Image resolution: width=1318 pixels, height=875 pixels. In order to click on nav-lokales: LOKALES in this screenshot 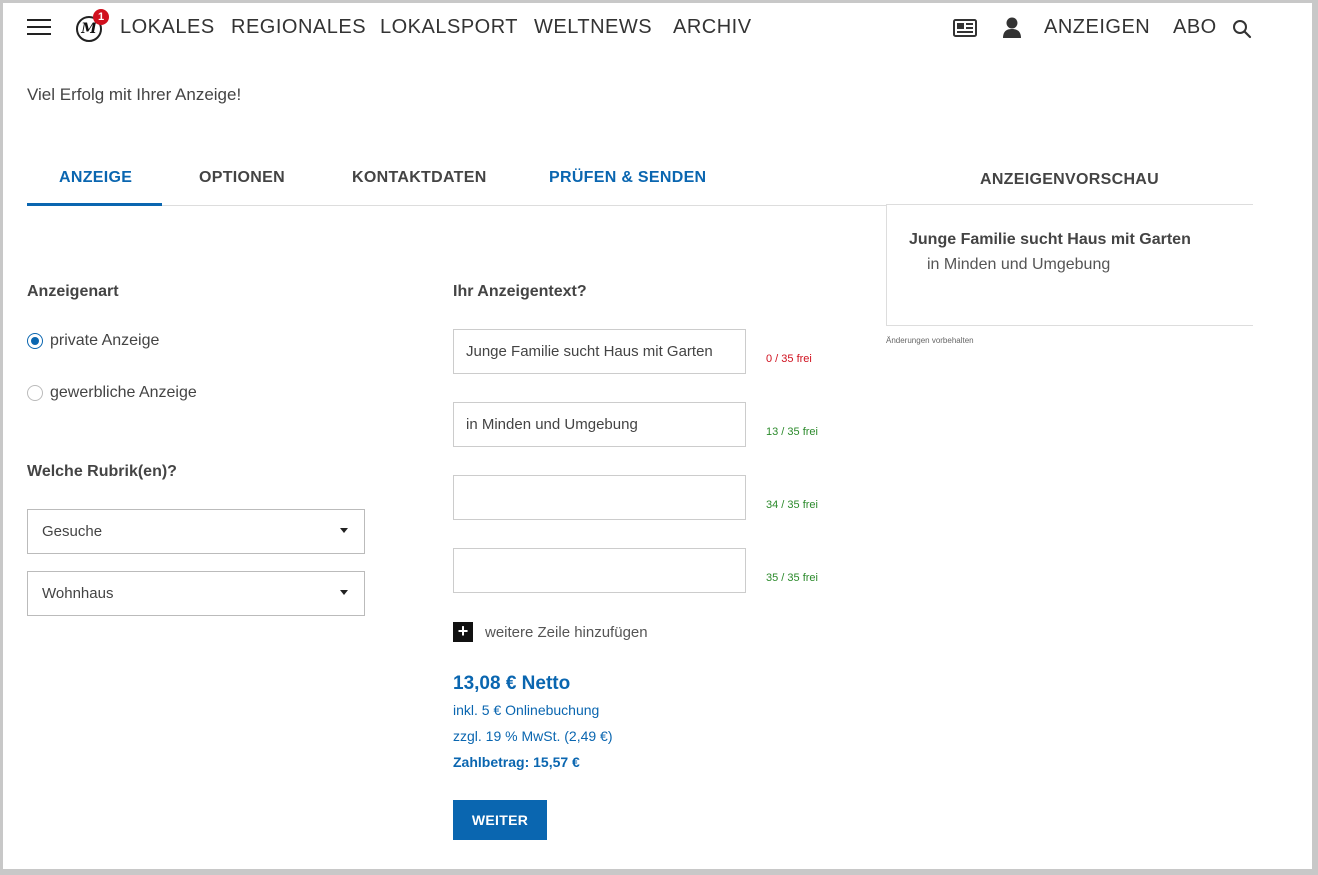, I will do `click(167, 27)`.